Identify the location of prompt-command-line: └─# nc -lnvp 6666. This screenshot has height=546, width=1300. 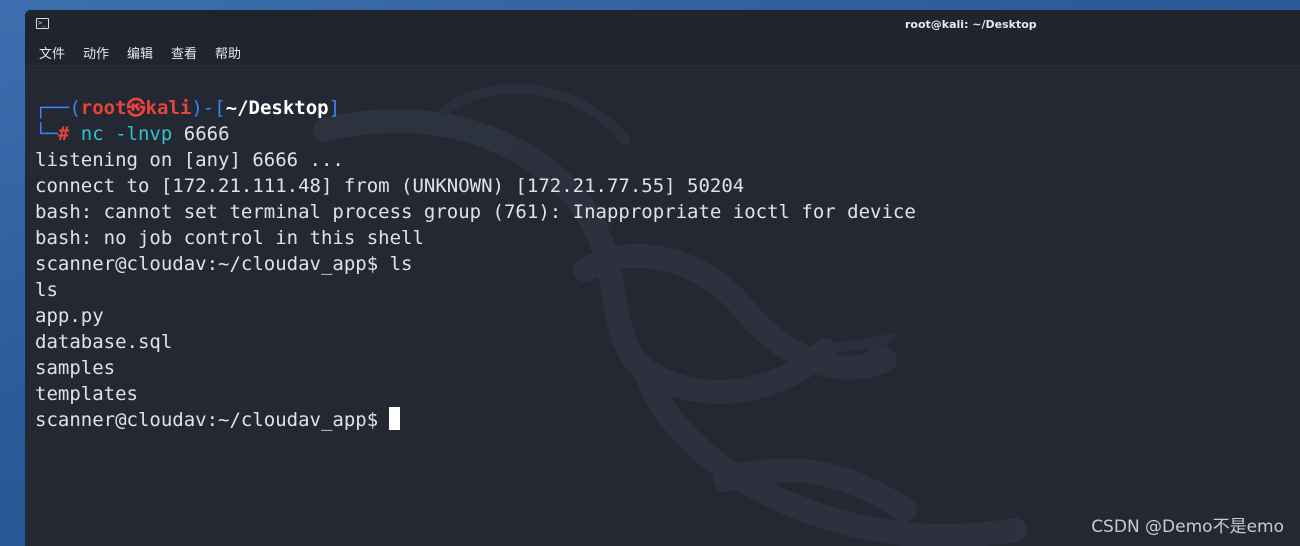
(132, 134).